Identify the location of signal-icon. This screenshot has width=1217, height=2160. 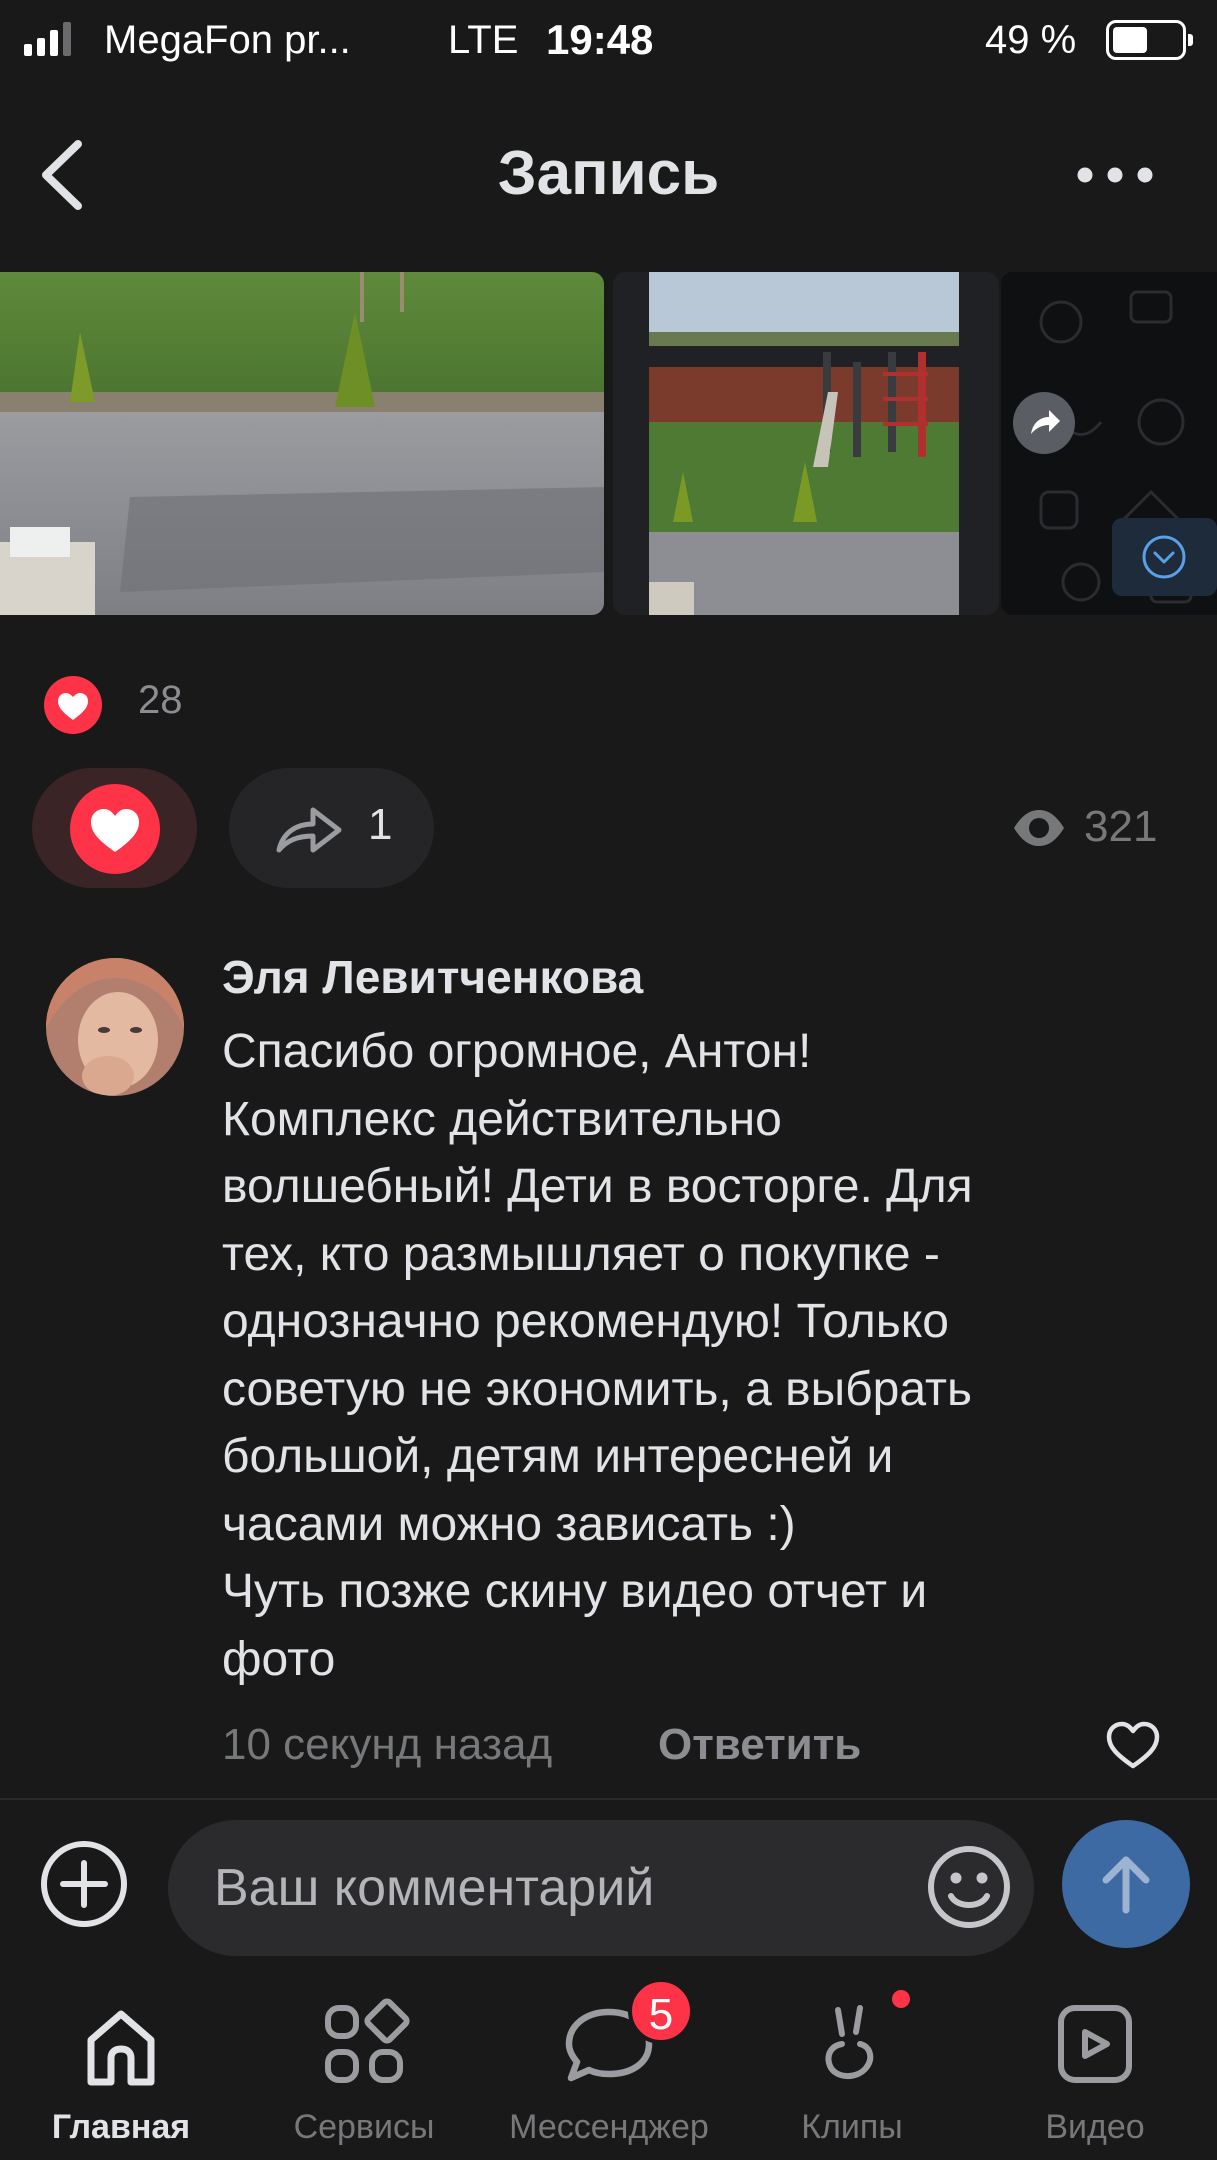
(47, 39).